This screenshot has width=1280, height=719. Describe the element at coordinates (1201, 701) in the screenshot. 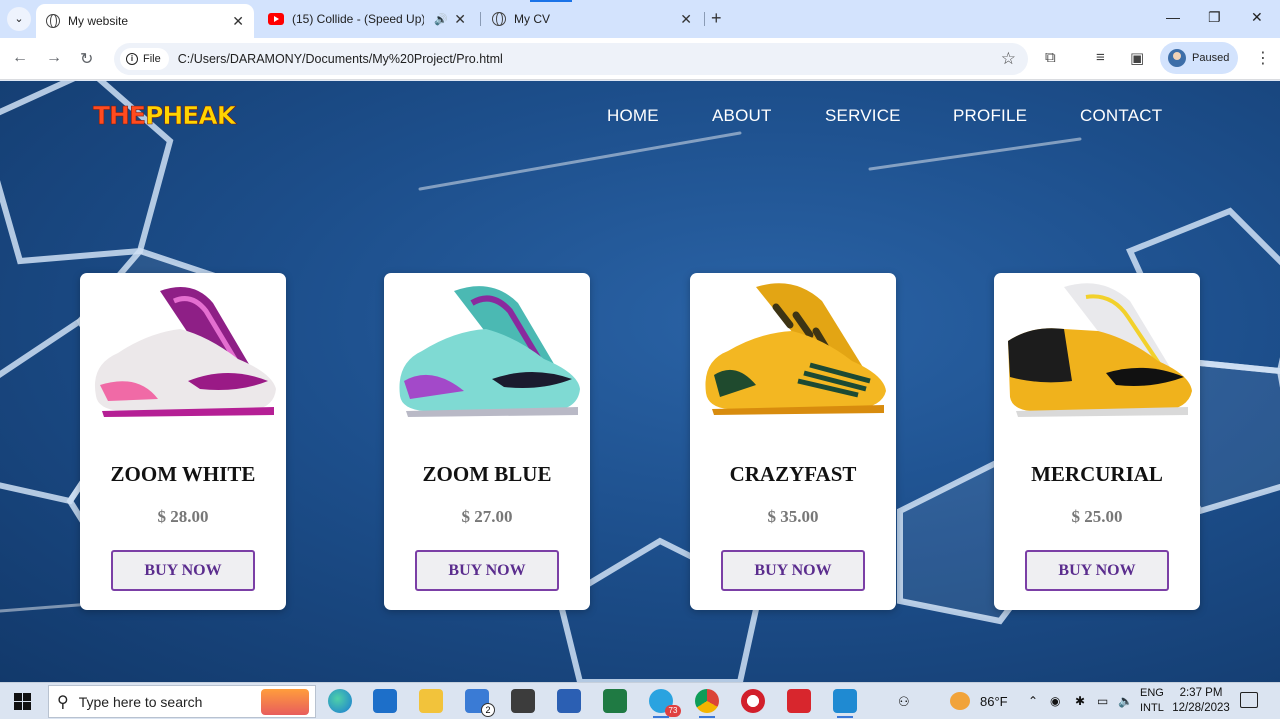

I see `clock: 2:37 PM 12/28/2023` at that location.